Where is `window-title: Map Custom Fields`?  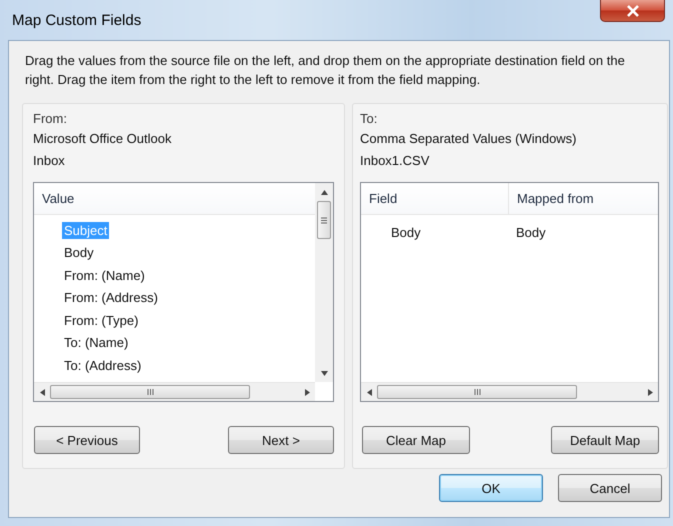 window-title: Map Custom Fields is located at coordinates (77, 20).